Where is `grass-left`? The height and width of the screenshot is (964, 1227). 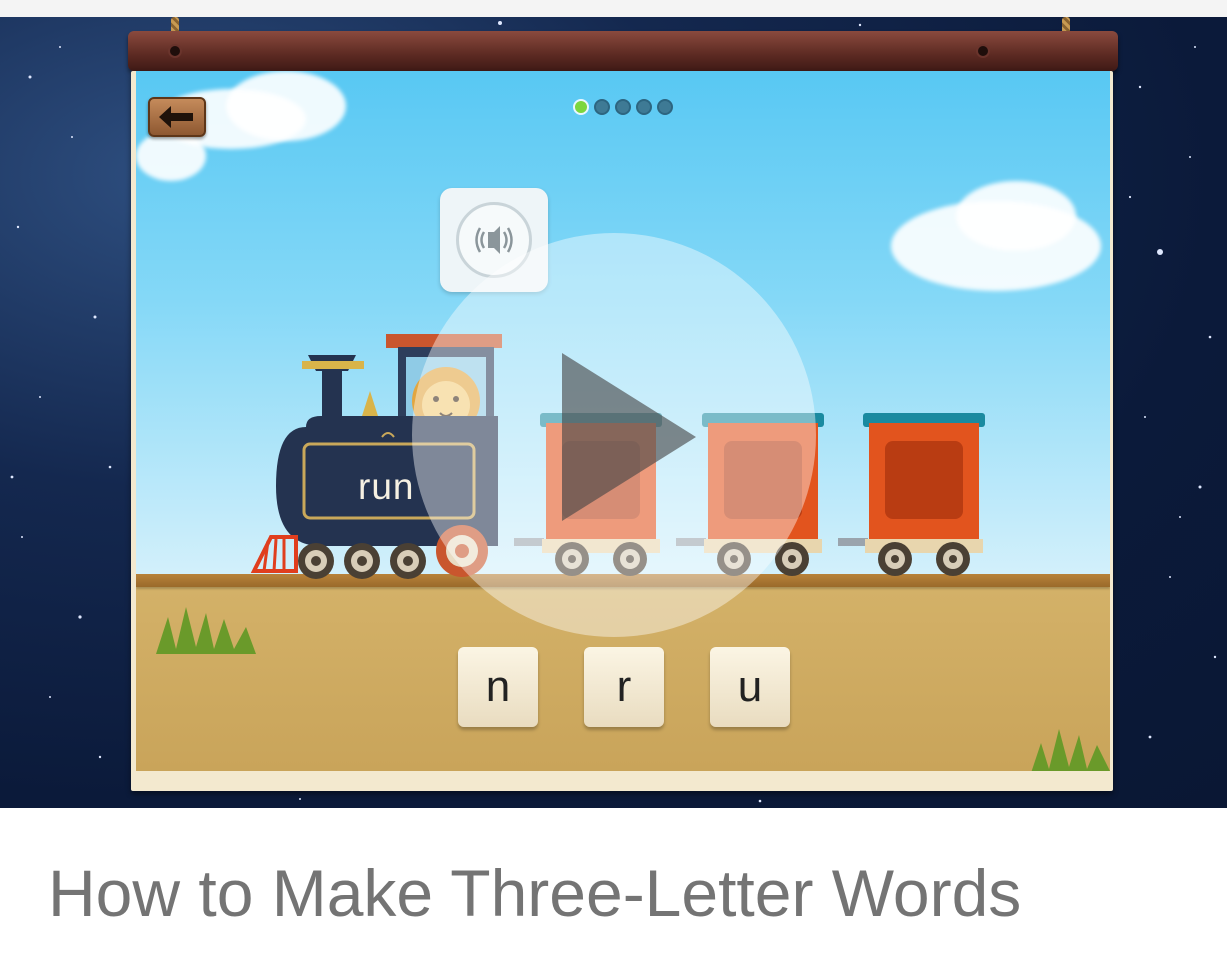
grass-left is located at coordinates (206, 630).